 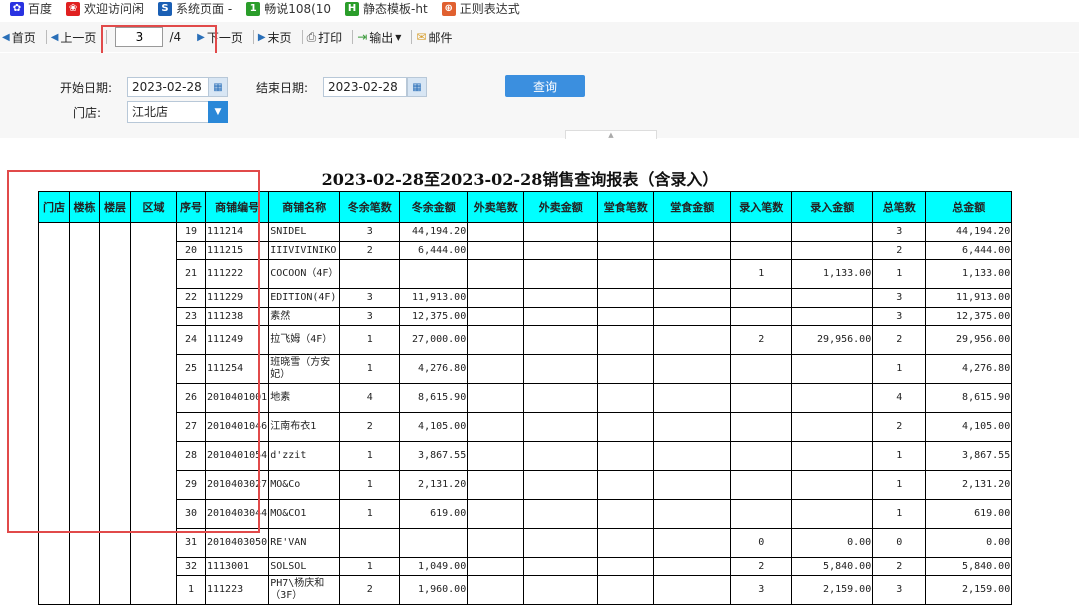 I want to click on bookmark-item: S 系统页面 -, so click(x=195, y=8).